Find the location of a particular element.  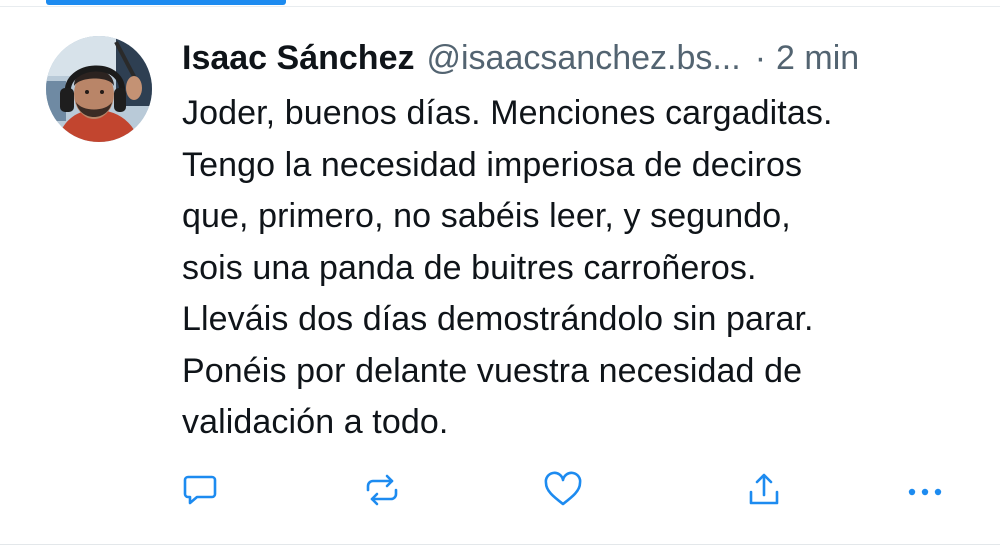

avatar-photo is located at coordinates (99, 89).